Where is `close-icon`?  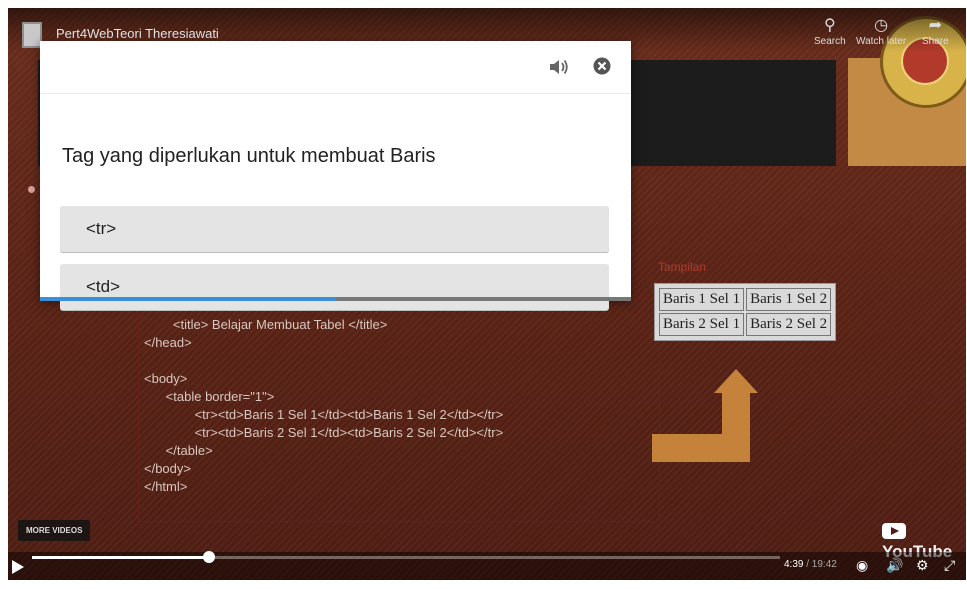 close-icon is located at coordinates (602, 66).